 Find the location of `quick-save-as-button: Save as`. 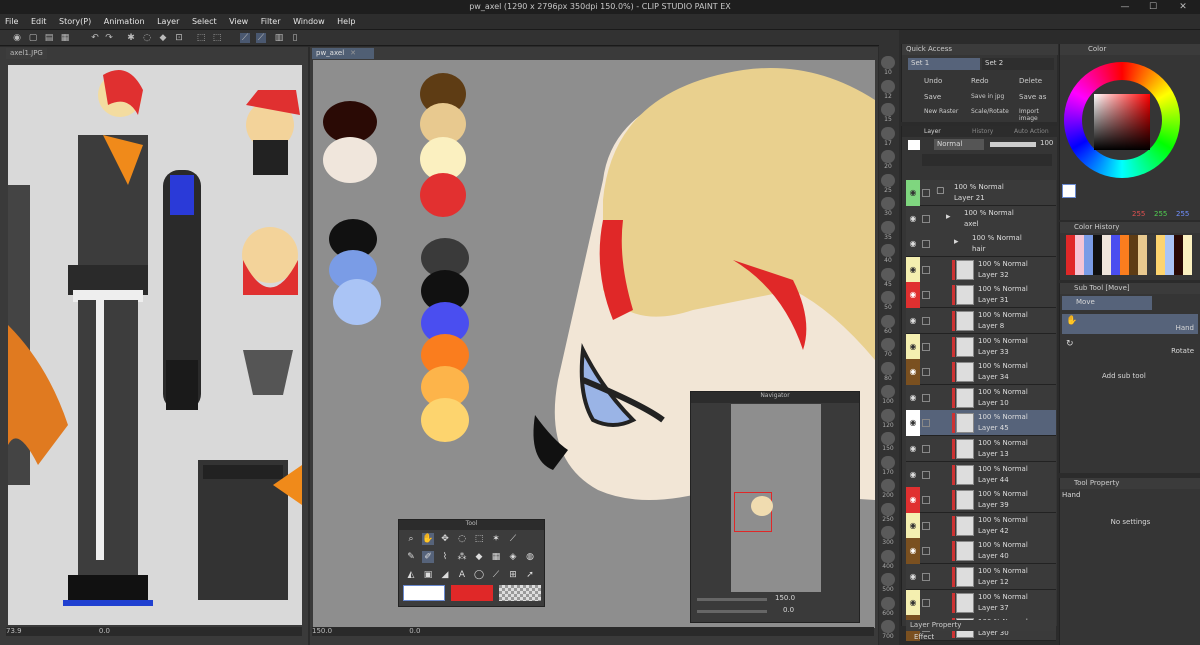

quick-save-as-button: Save as is located at coordinates (1032, 97).